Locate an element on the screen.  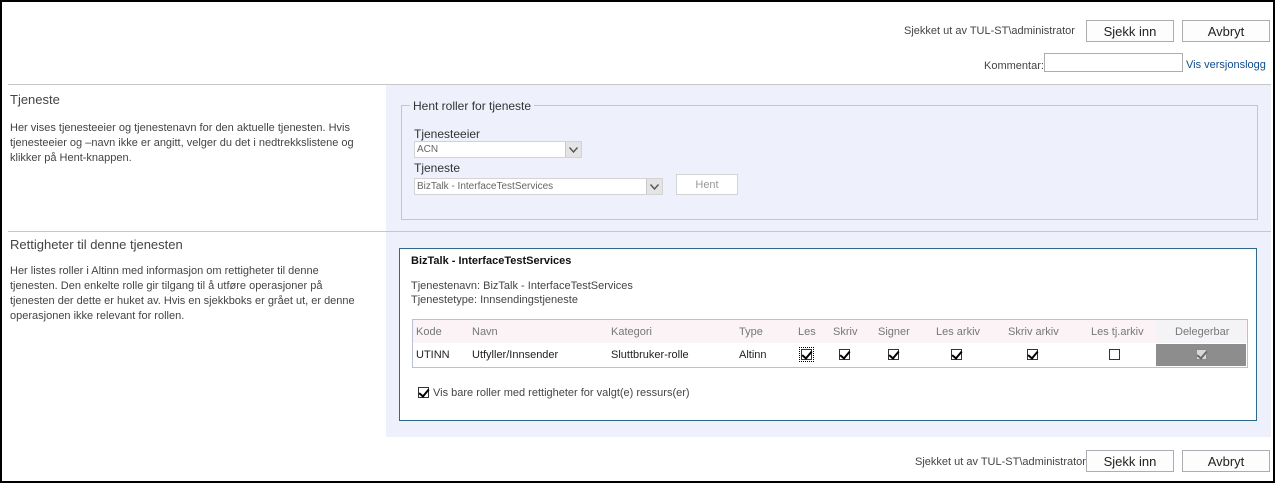
cell-kode: UTINN is located at coordinates (433, 355).